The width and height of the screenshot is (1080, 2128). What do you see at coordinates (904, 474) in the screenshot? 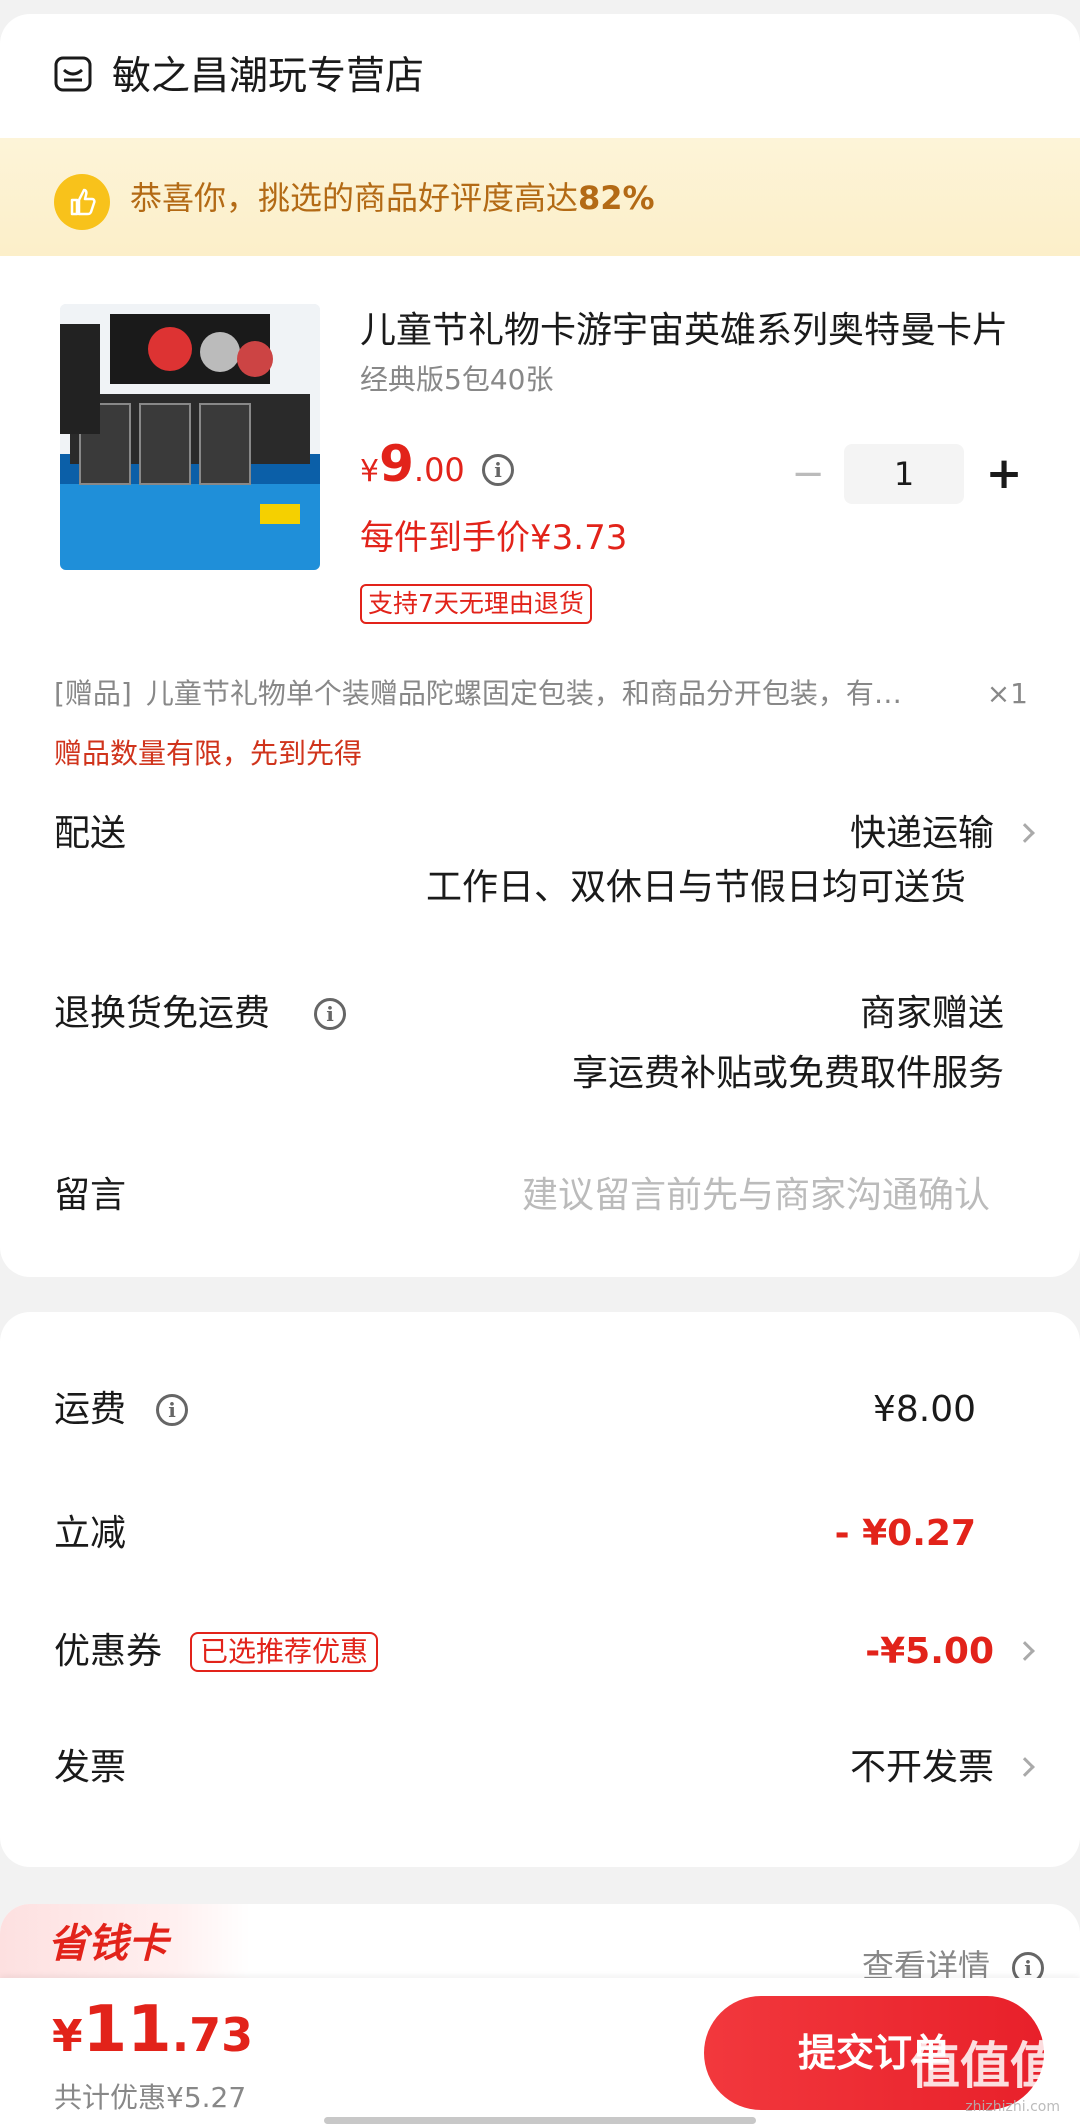
I see `quantity-input: 1` at bounding box center [904, 474].